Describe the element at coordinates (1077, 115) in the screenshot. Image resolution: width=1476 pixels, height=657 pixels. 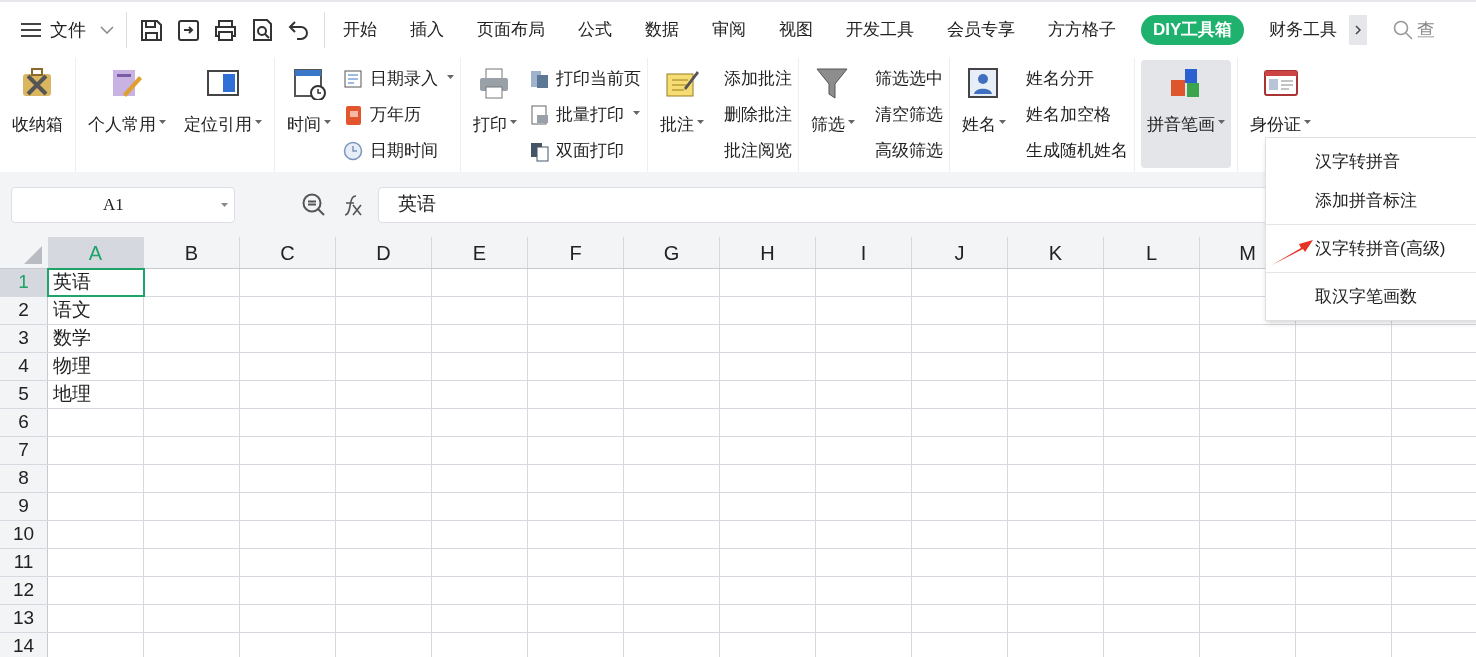
I see `ribbon-button: 姓名加空格` at that location.